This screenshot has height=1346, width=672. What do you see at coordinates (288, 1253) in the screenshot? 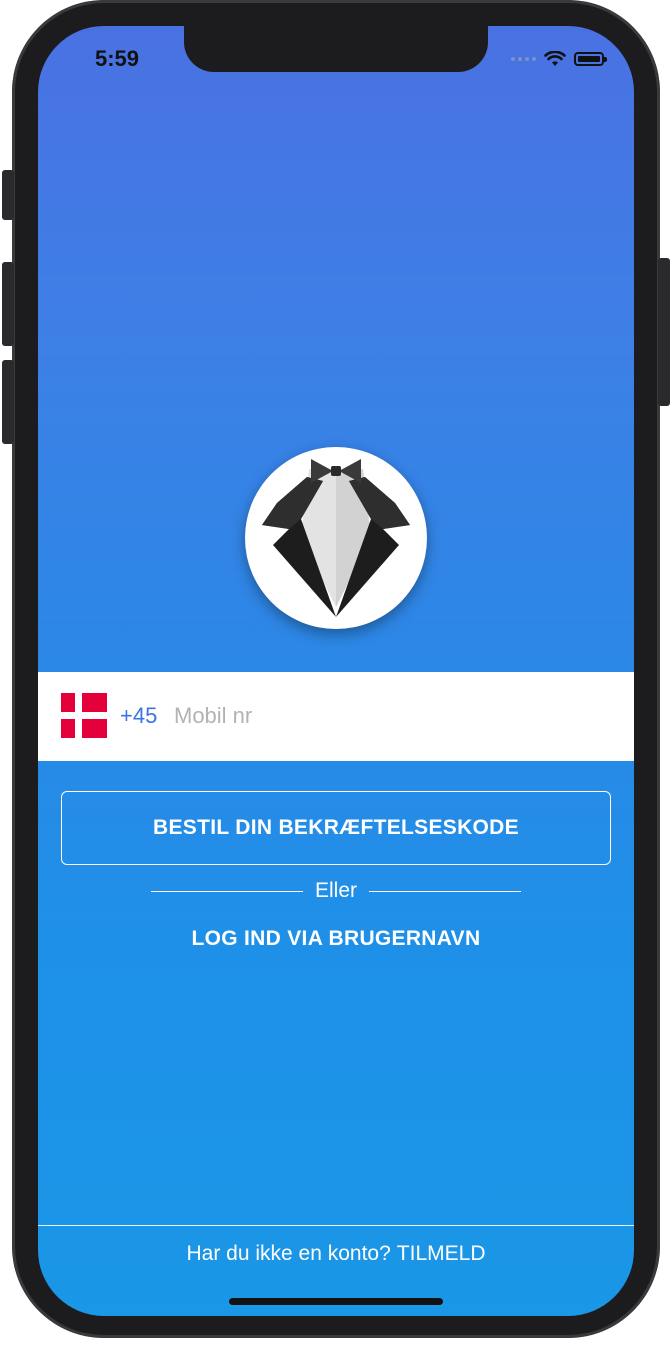
I see `signup-prompt: Har du ikke en konto?` at bounding box center [288, 1253].